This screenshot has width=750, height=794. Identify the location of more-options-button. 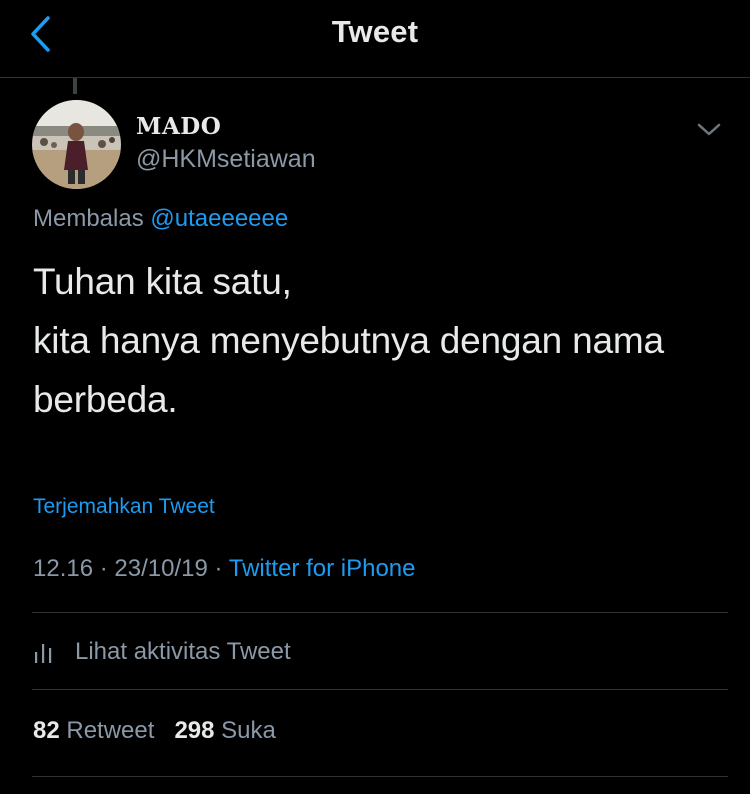
(709, 130).